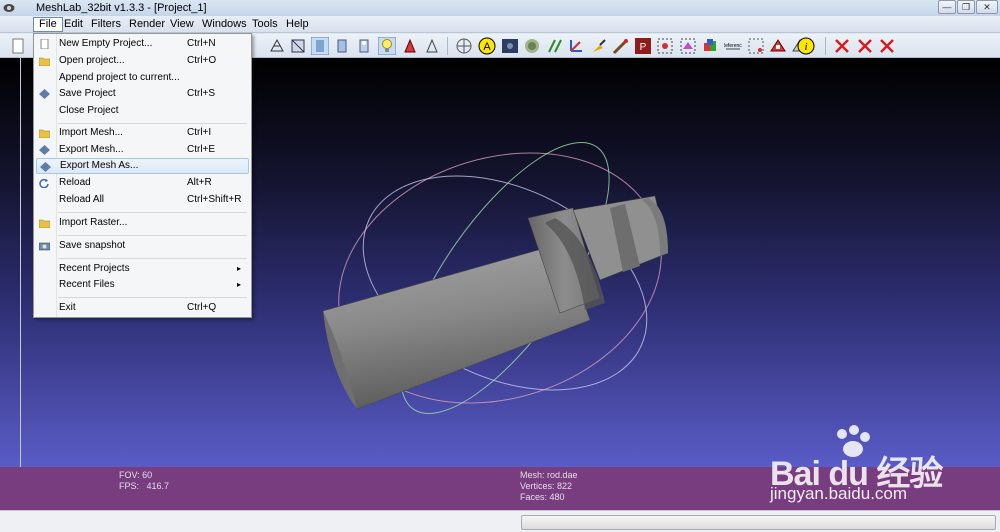  I want to click on paint-icon, so click(599, 46).